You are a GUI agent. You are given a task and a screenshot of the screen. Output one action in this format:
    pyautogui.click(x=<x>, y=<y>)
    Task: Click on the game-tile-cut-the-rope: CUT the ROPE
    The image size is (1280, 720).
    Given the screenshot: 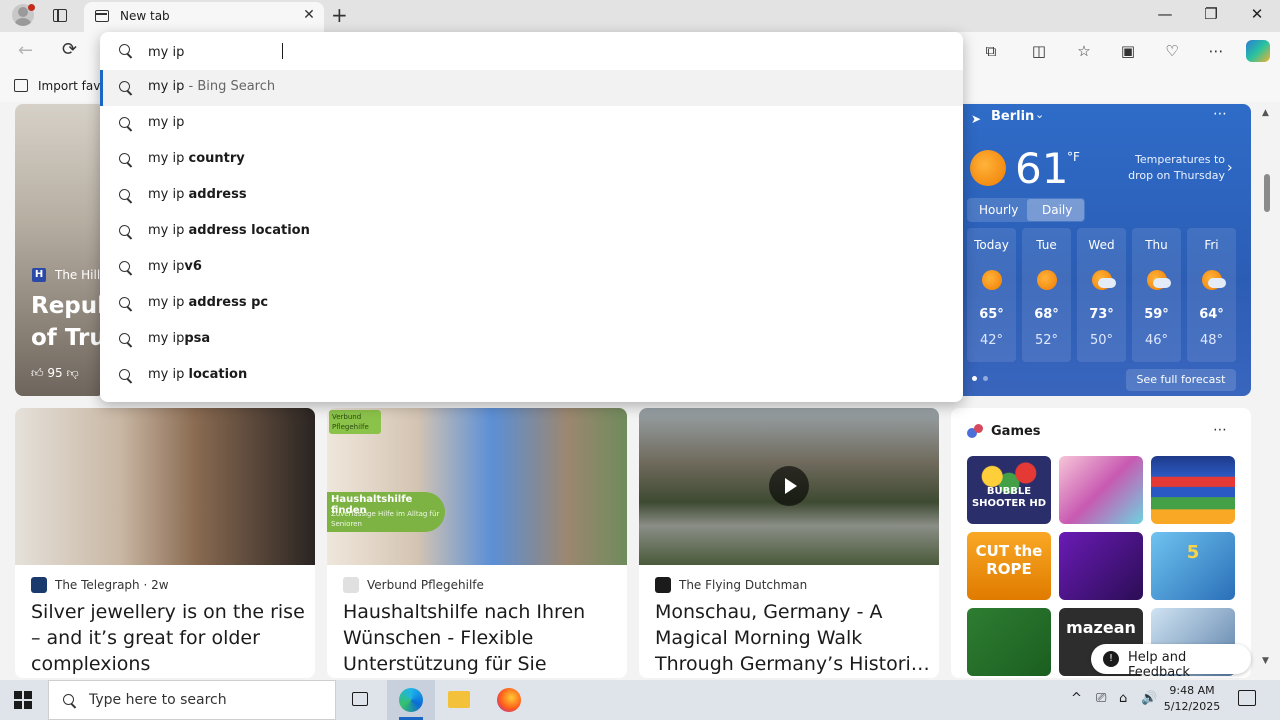 What is the action you would take?
    pyautogui.click(x=1009, y=566)
    